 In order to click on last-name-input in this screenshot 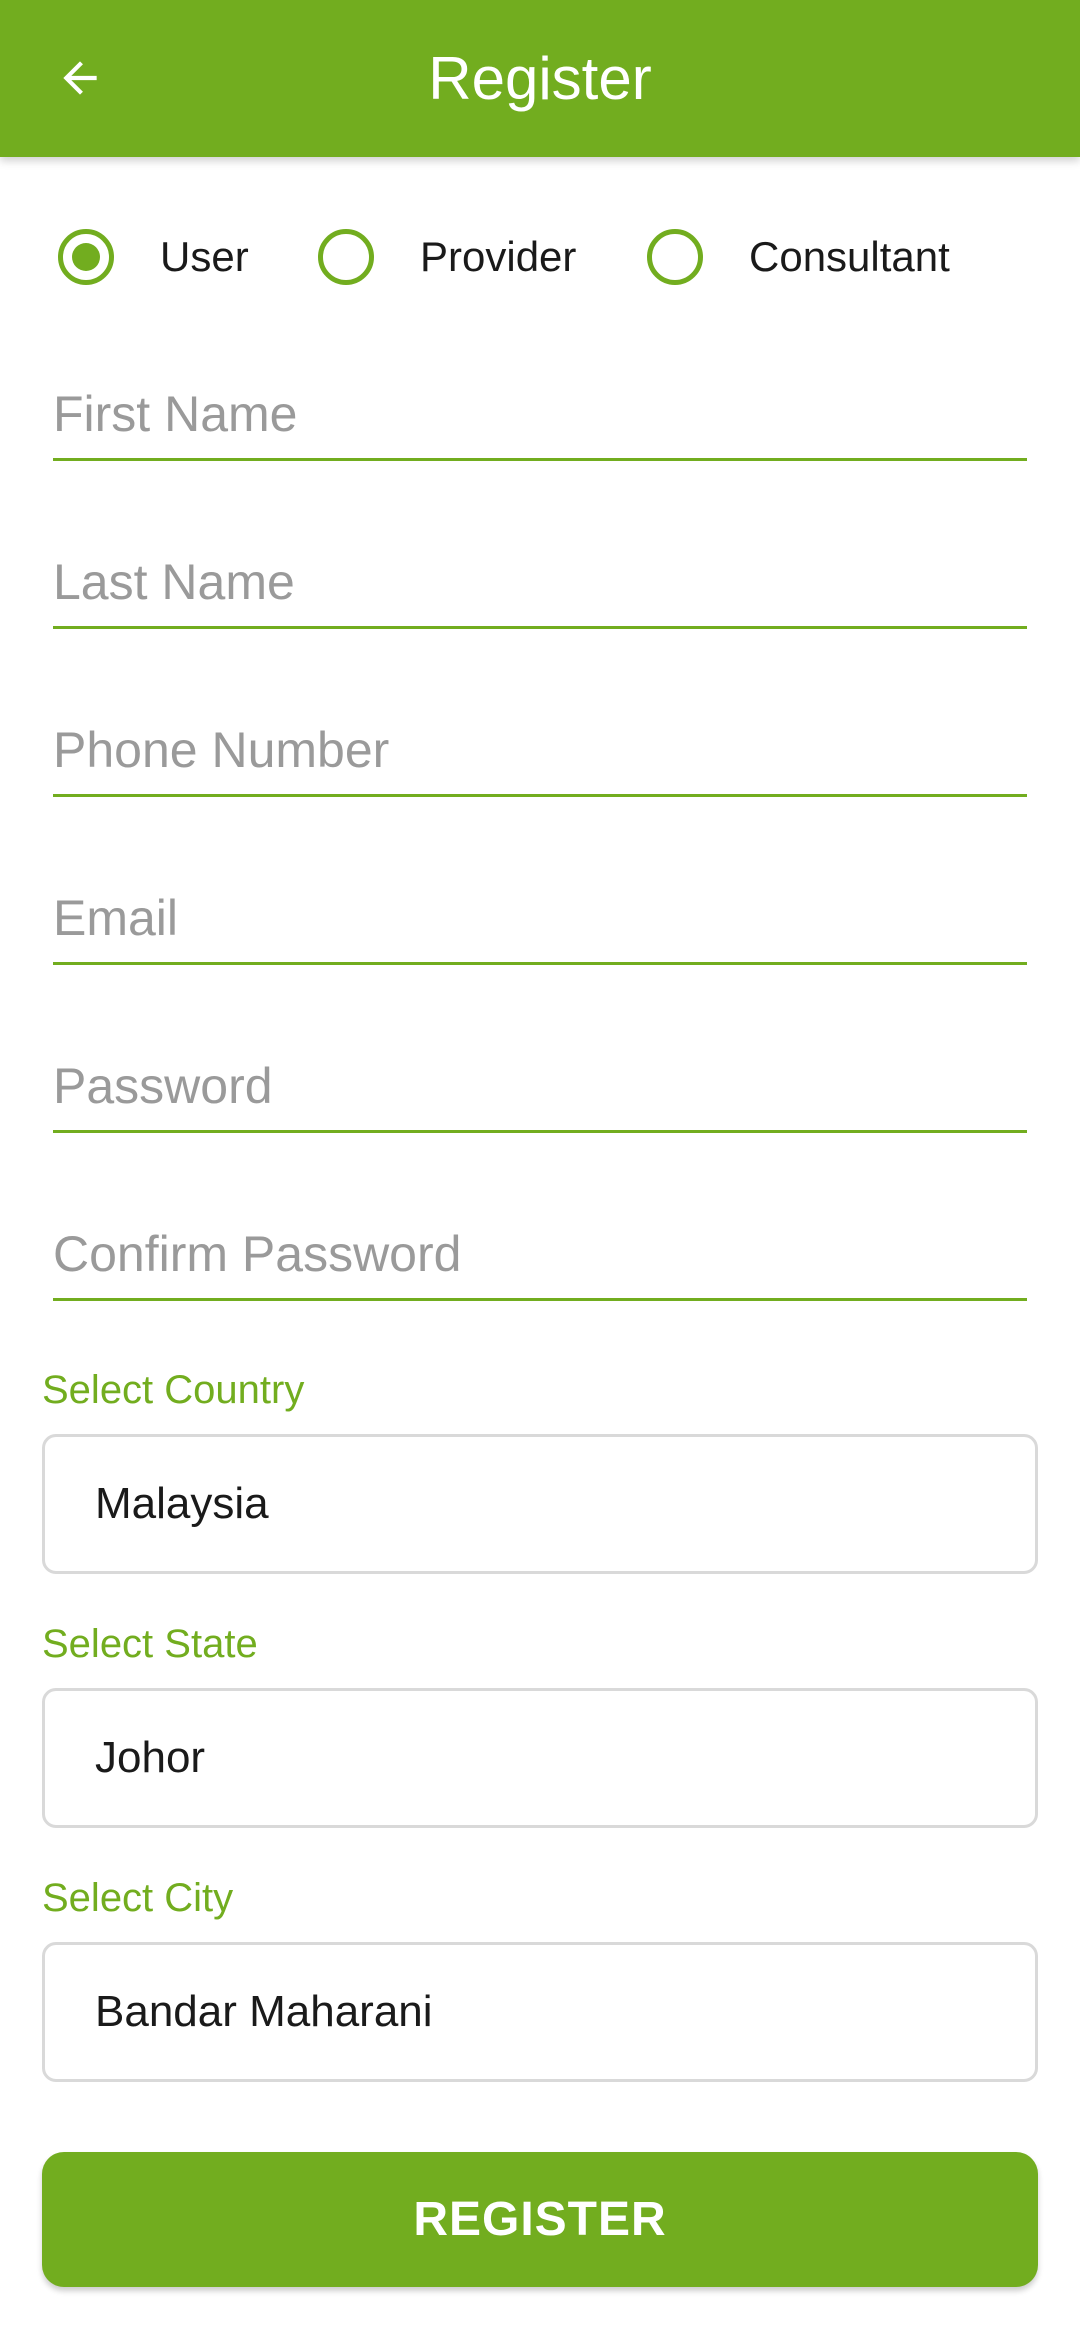, I will do `click(540, 582)`.